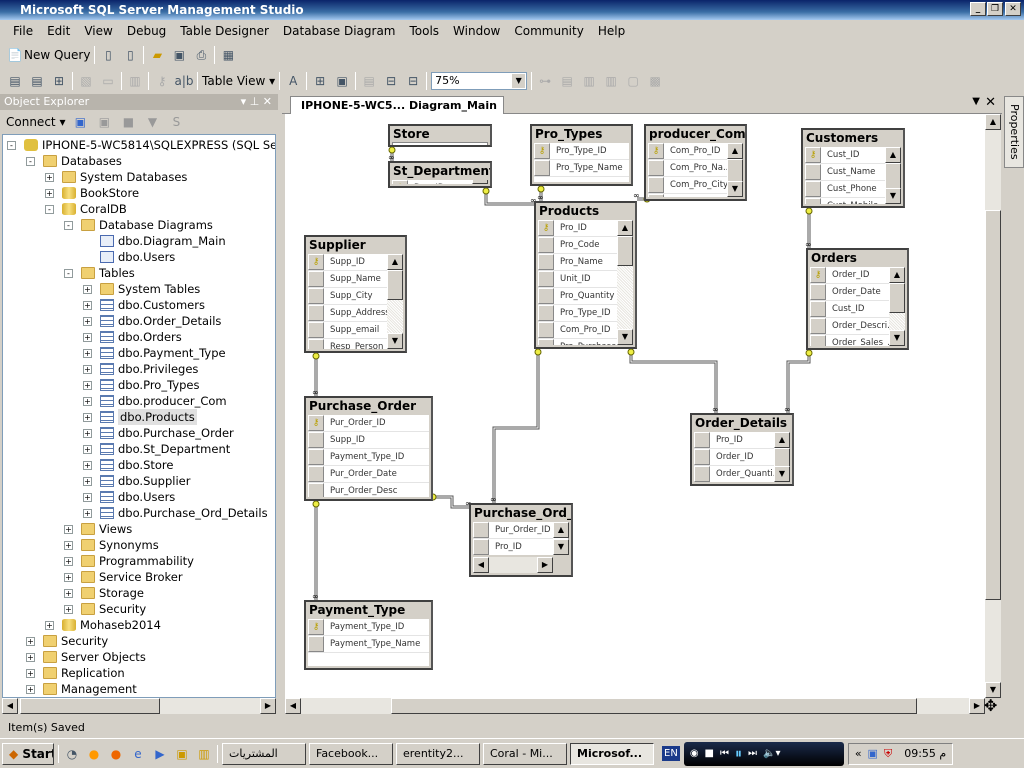 The image size is (1024, 768). I want to click on filter-icon: ▼, so click(152, 122).